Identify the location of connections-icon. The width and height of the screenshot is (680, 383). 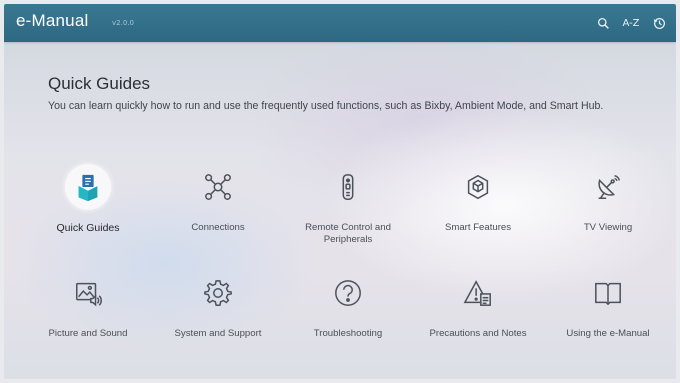
(218, 187).